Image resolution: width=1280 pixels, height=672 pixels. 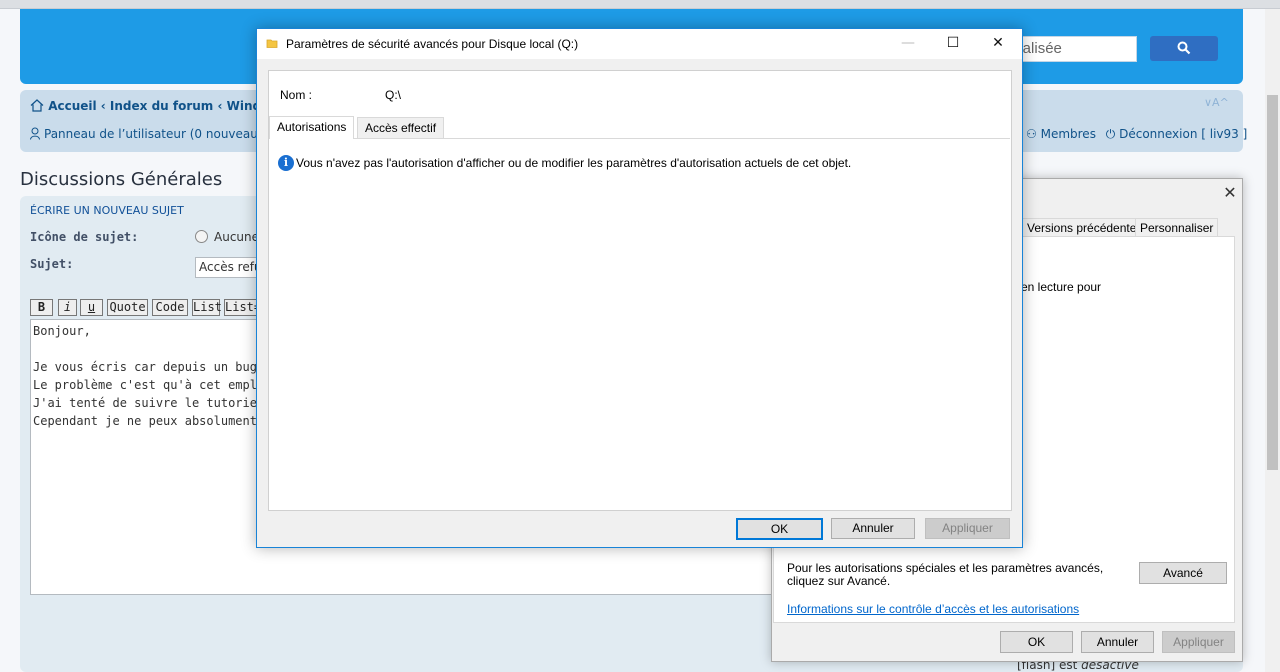 I want to click on advanced-apply-button: Appliquer, so click(x=967, y=528).